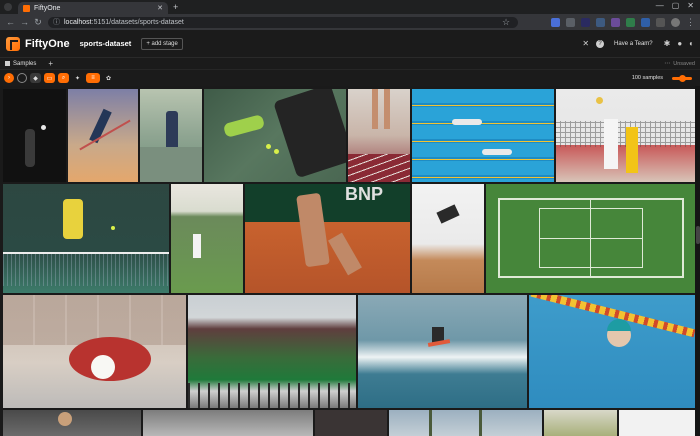 This screenshot has width=700, height=436. Describe the element at coordinates (10, 22) in the screenshot. I see `back-icon: ←` at that location.